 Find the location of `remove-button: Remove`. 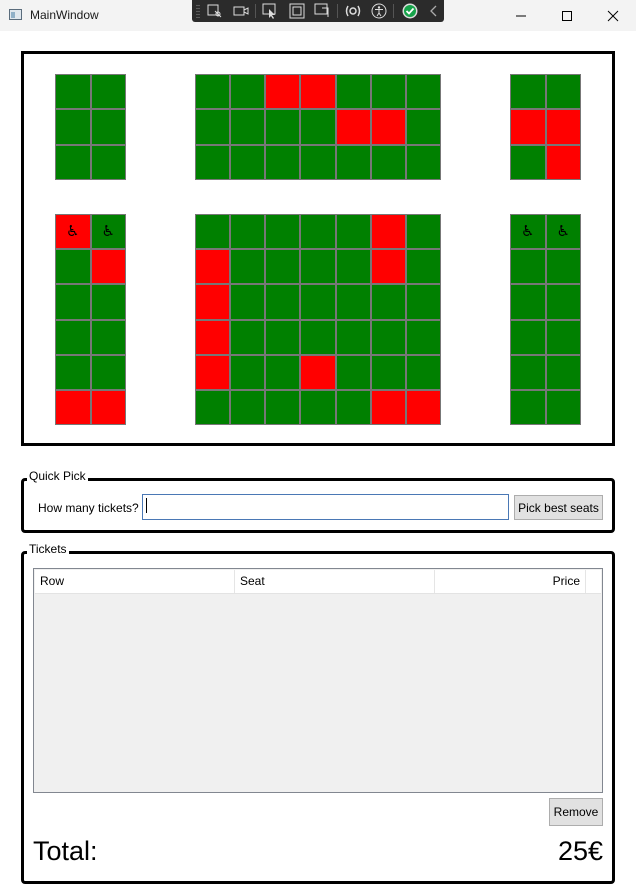

remove-button: Remove is located at coordinates (576, 812).